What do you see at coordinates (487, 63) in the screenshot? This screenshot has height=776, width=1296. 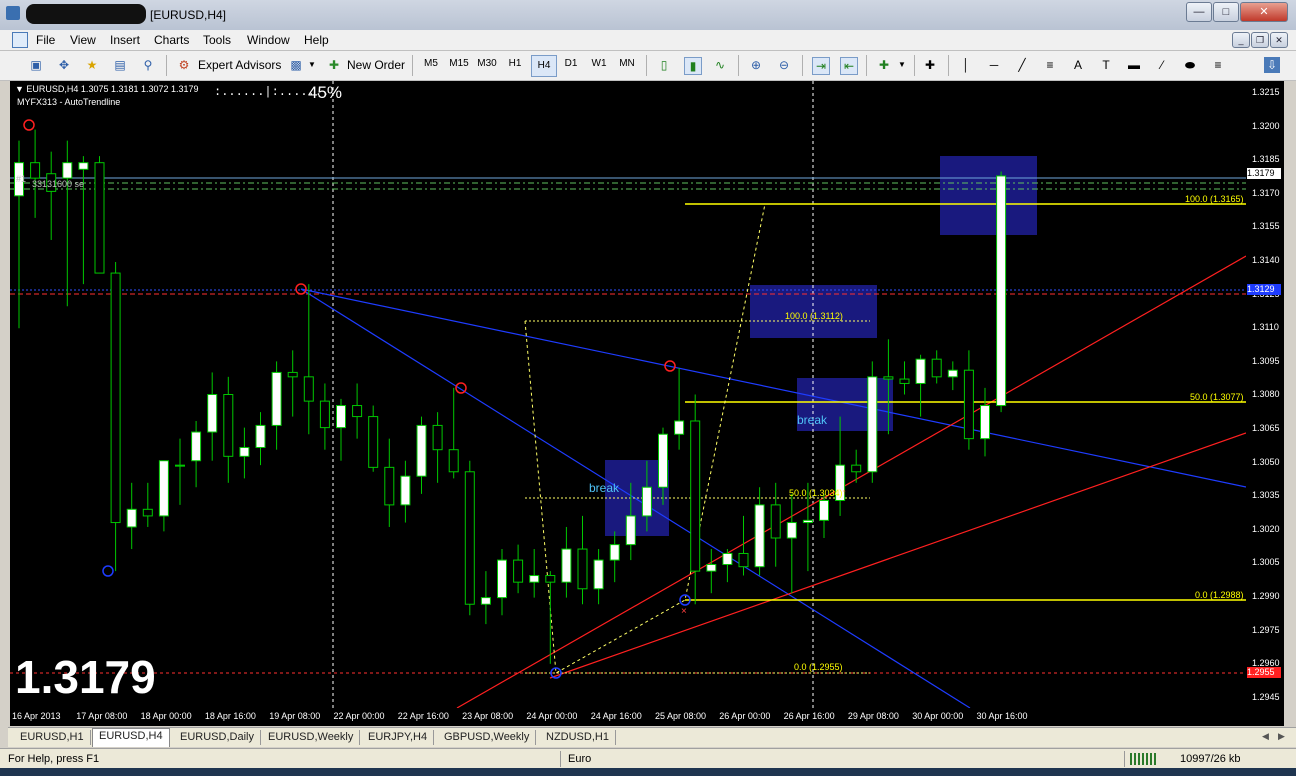 I see `timeframe-m30: M30` at bounding box center [487, 63].